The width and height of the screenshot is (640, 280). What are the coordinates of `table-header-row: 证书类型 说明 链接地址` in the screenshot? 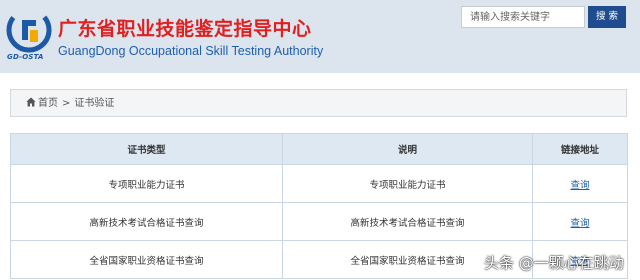 It's located at (319, 149).